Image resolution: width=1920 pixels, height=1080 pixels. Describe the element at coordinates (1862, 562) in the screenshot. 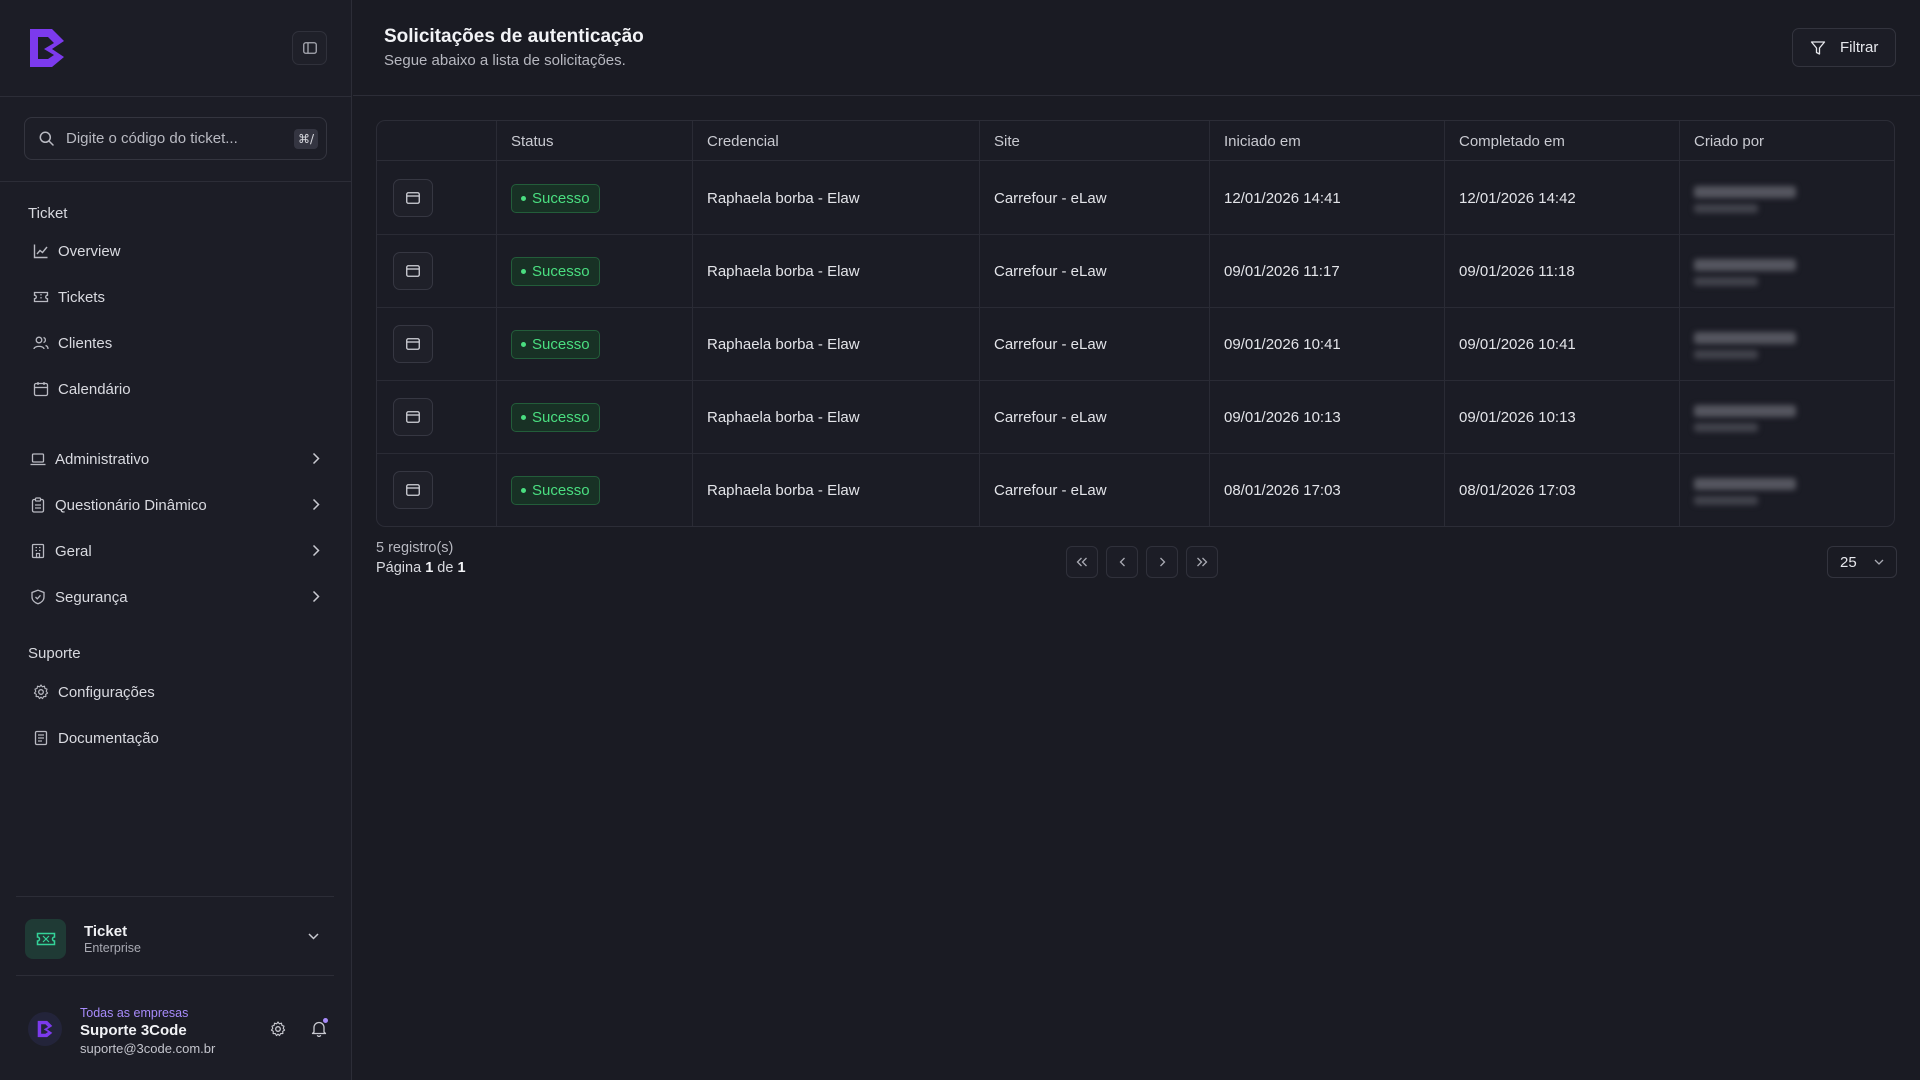

I see `rows-per-page-select: 25` at that location.